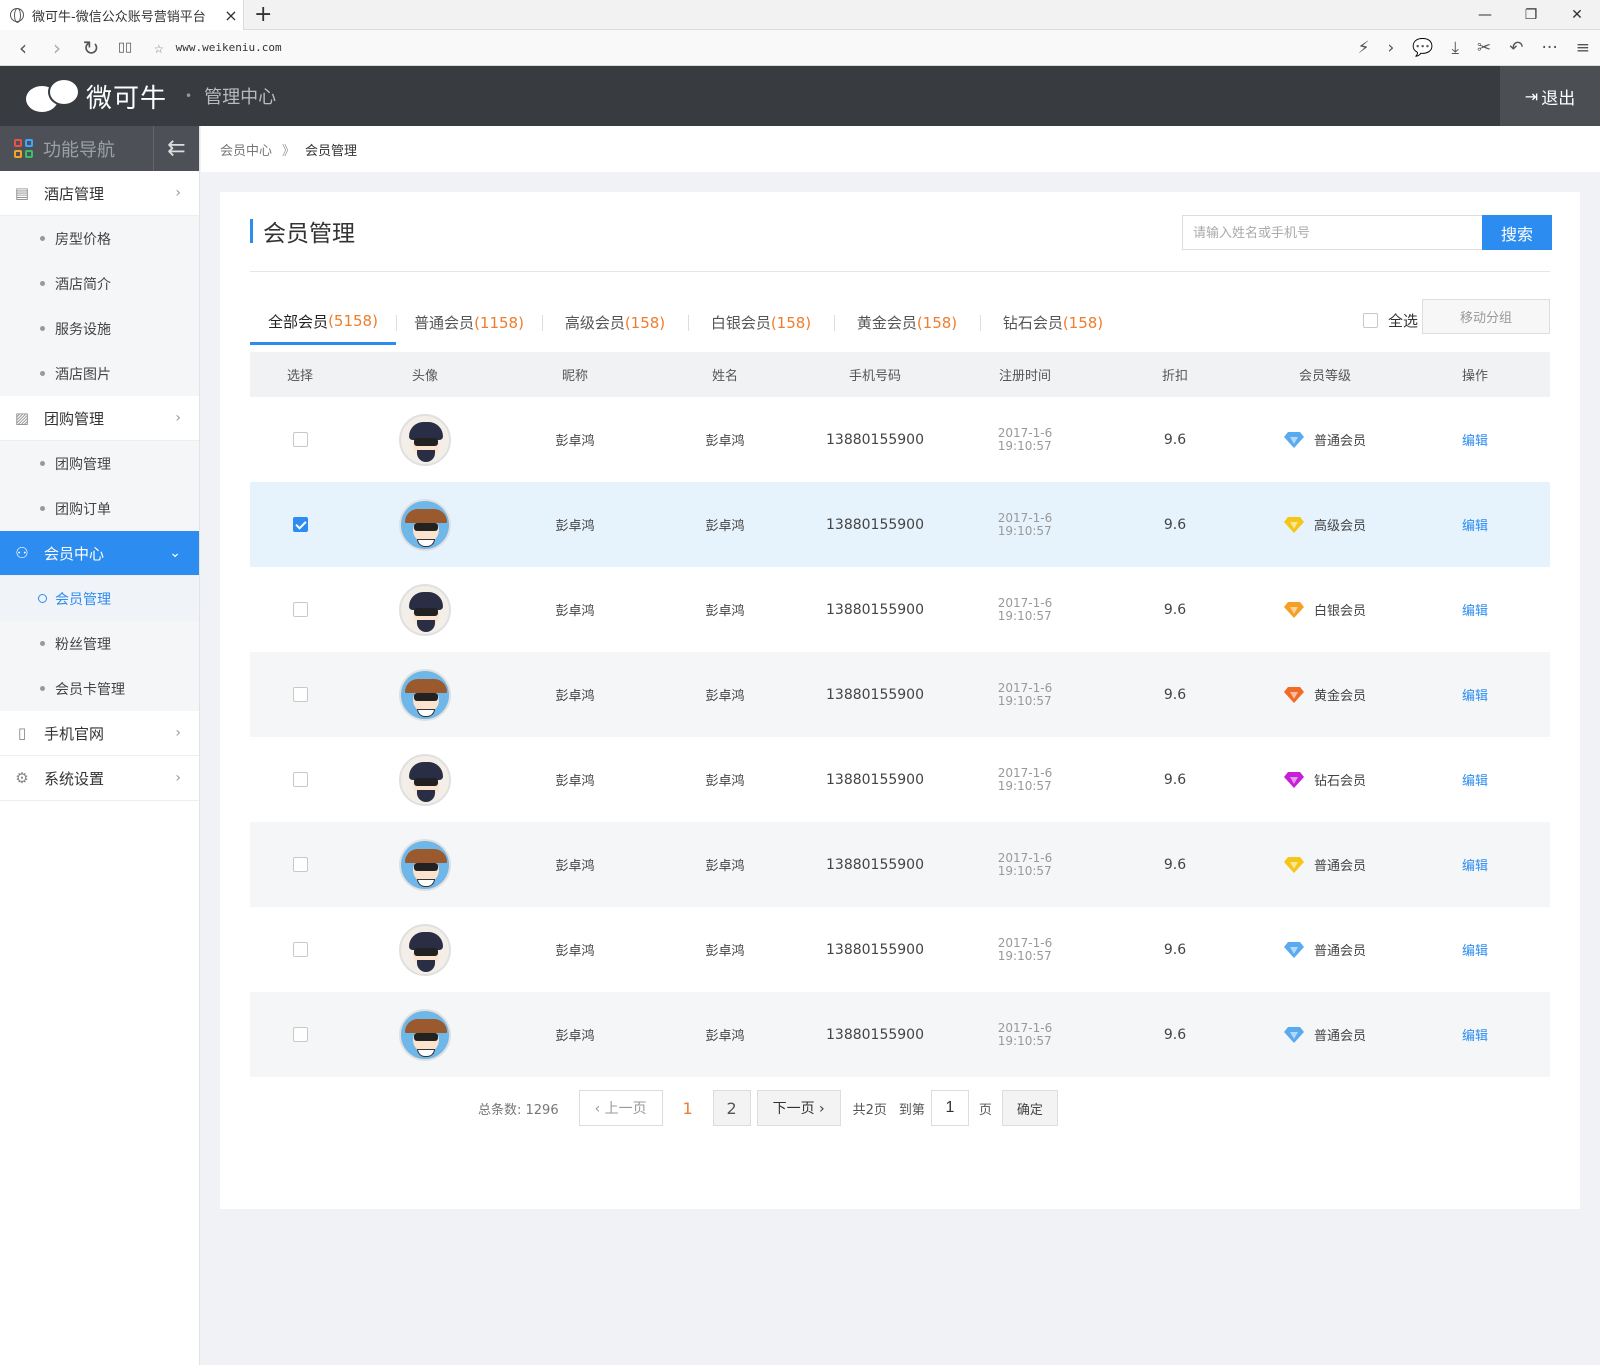  What do you see at coordinates (725, 696) in the screenshot?
I see `name-cell: 彭卓鸿` at bounding box center [725, 696].